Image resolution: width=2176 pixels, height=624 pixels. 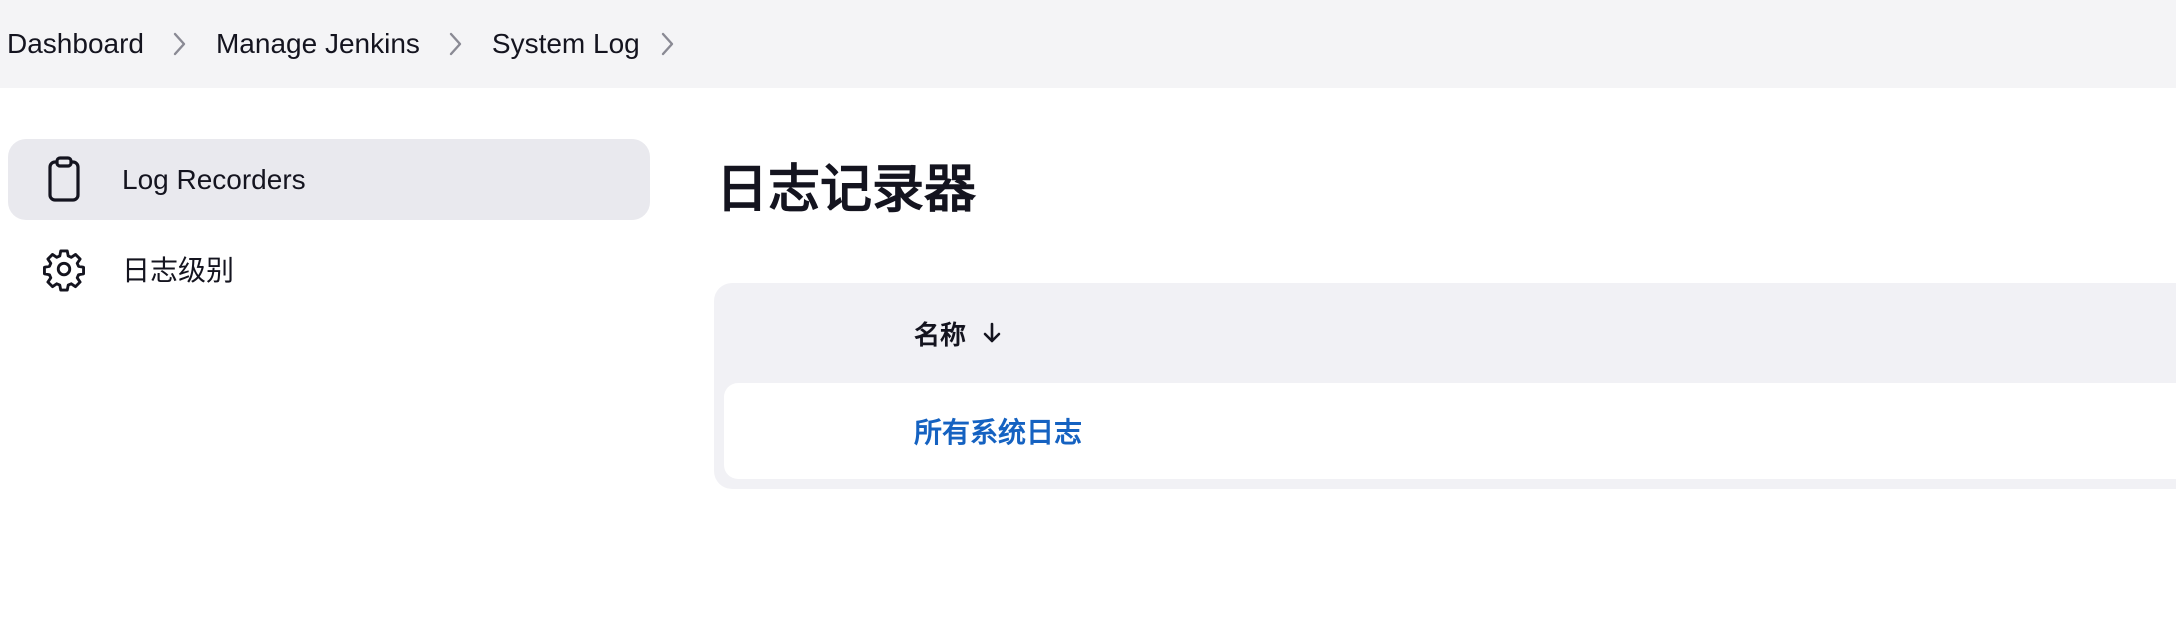 What do you see at coordinates (998, 431) in the screenshot?
I see `log-recorder-link: 所有系统日志` at bounding box center [998, 431].